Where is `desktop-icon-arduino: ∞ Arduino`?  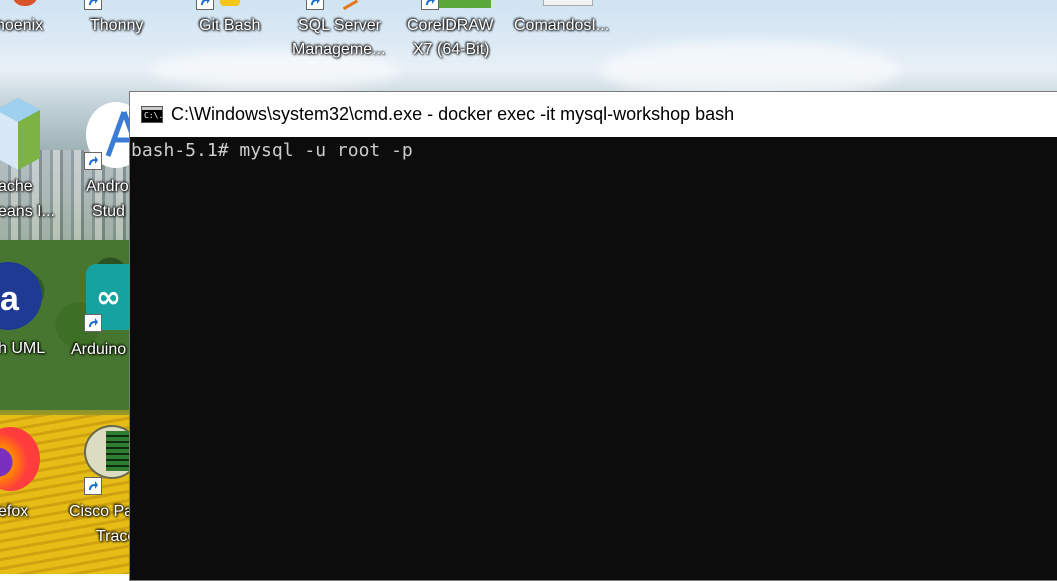
desktop-icon-arduino: ∞ Arduino is located at coordinates (108, 314).